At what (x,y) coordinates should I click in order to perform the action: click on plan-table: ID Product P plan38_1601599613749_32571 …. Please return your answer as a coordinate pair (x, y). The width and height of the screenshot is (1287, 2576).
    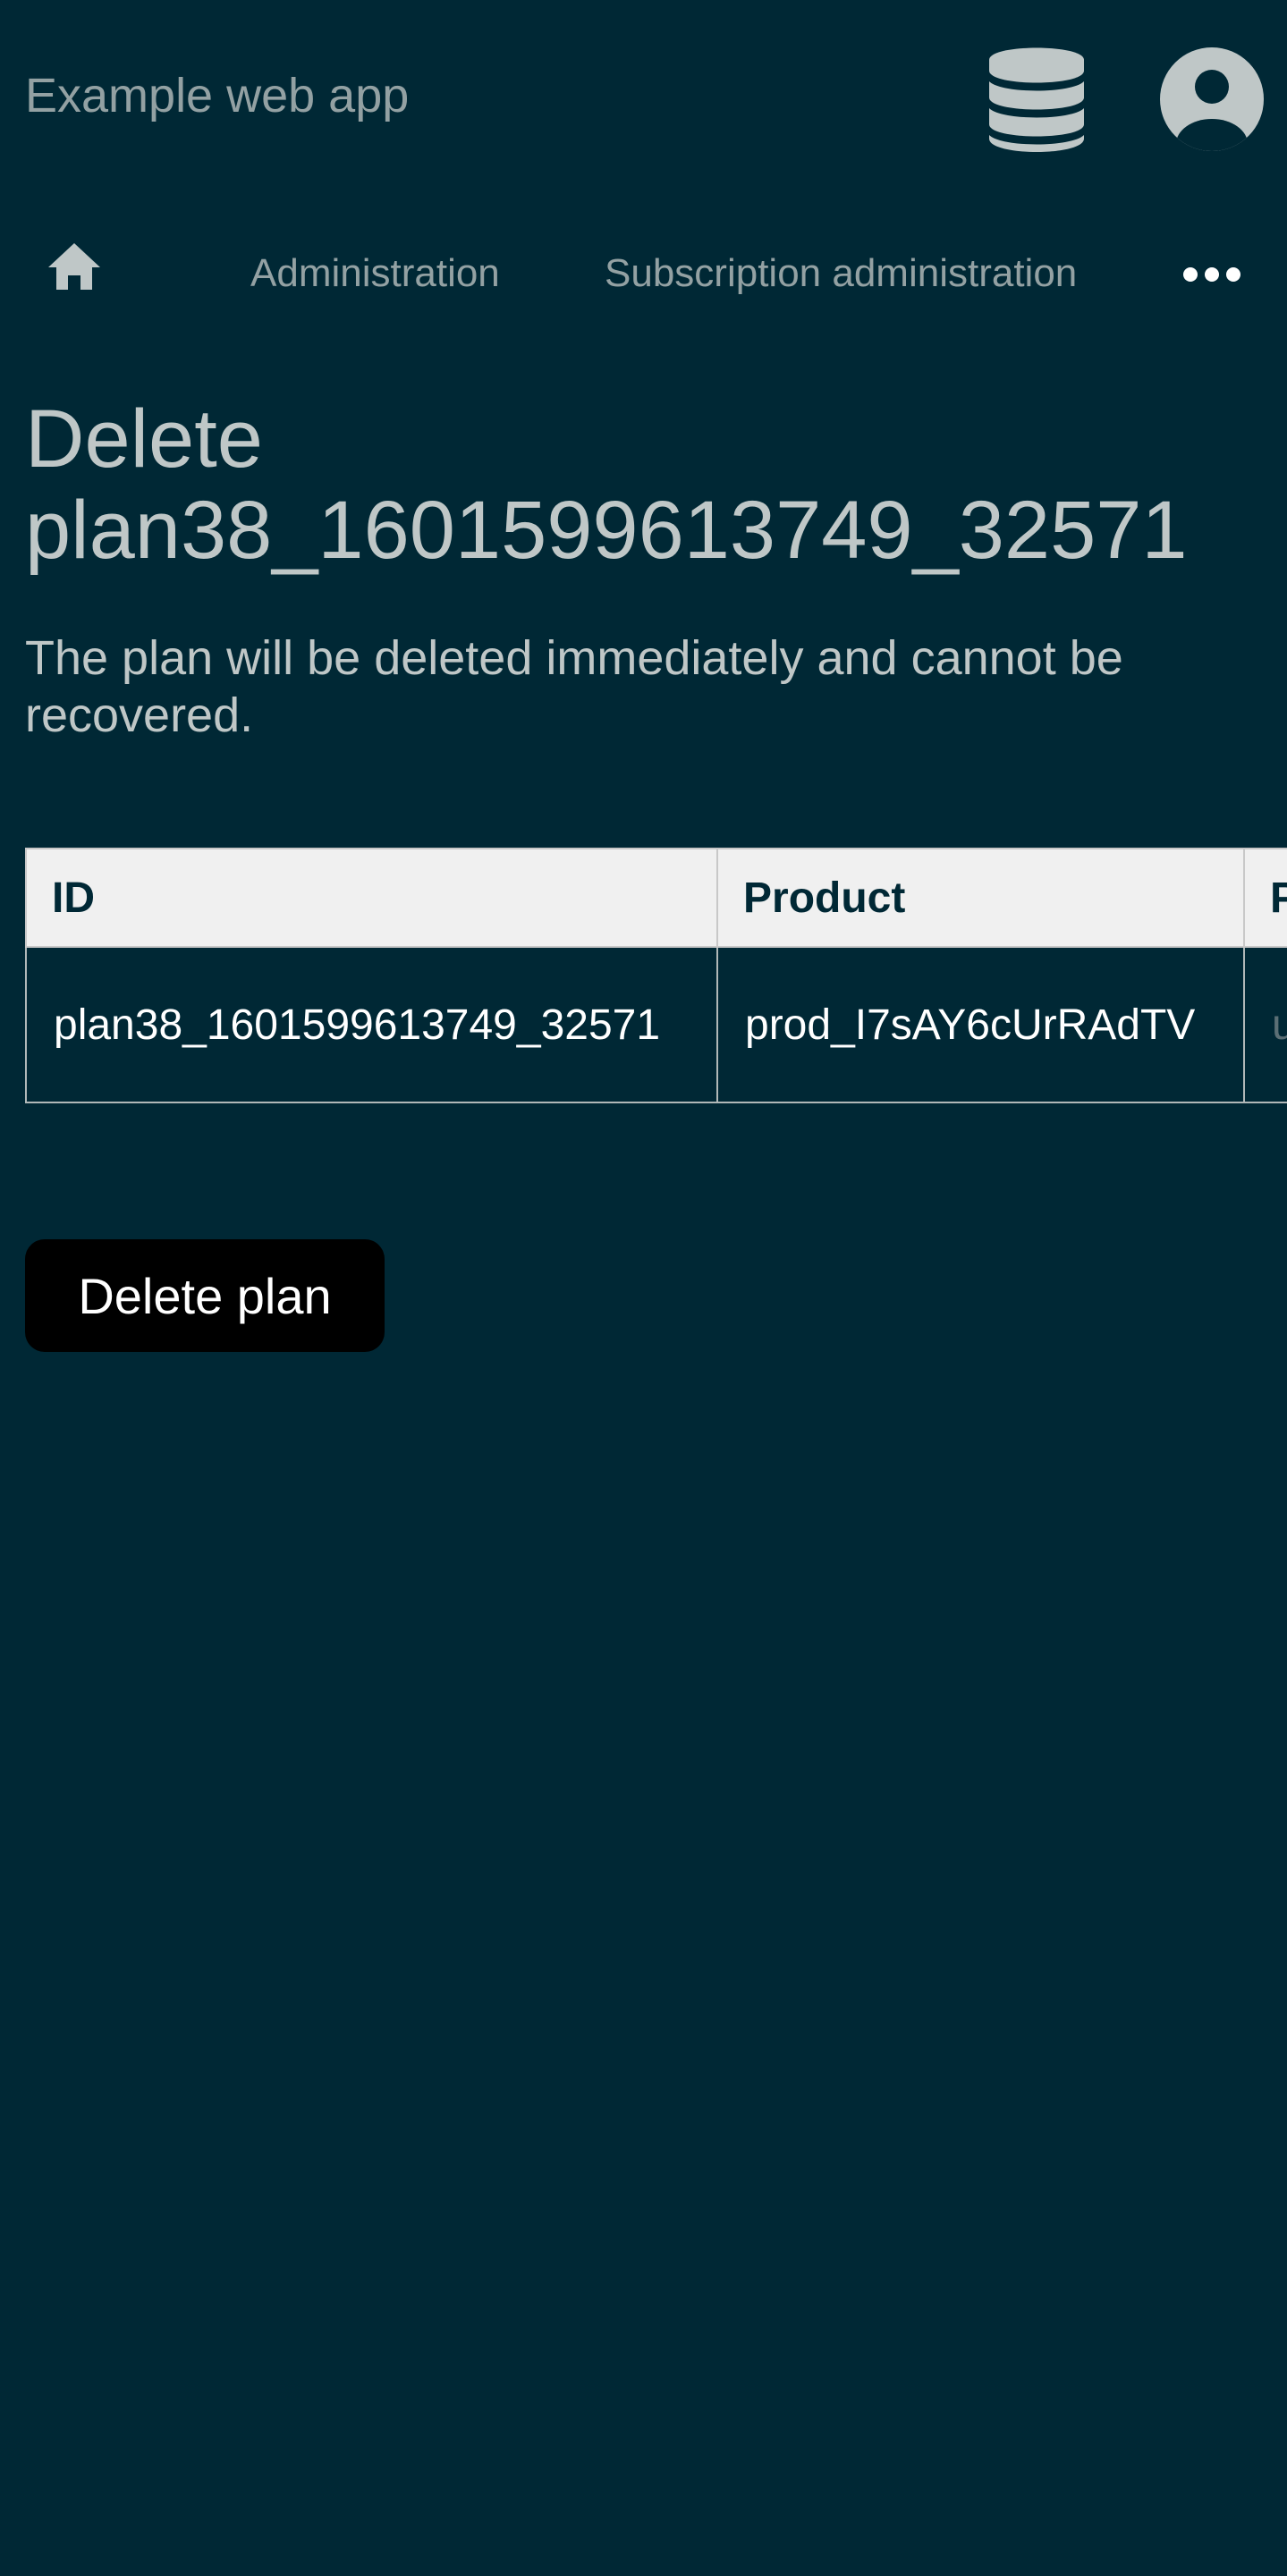
    Looking at the image, I should click on (656, 976).